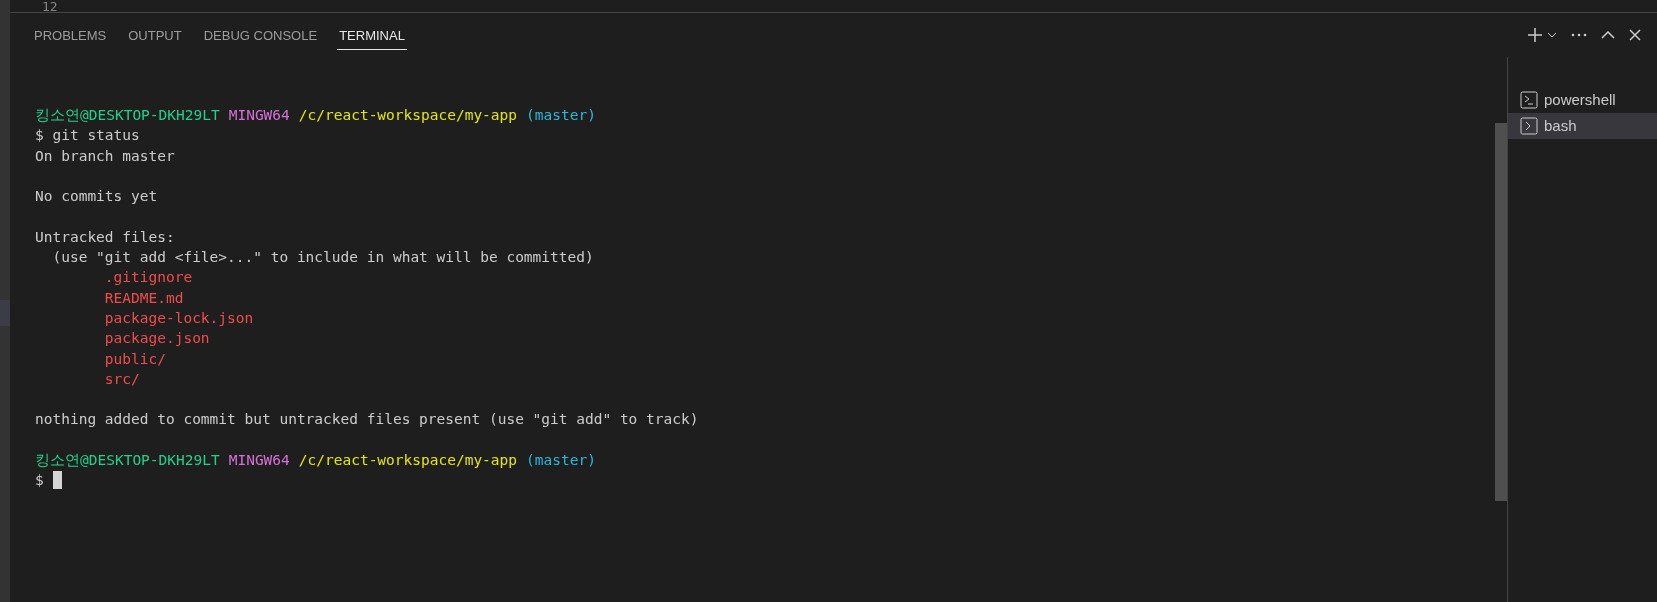  What do you see at coordinates (1579, 35) in the screenshot?
I see `more-icon` at bounding box center [1579, 35].